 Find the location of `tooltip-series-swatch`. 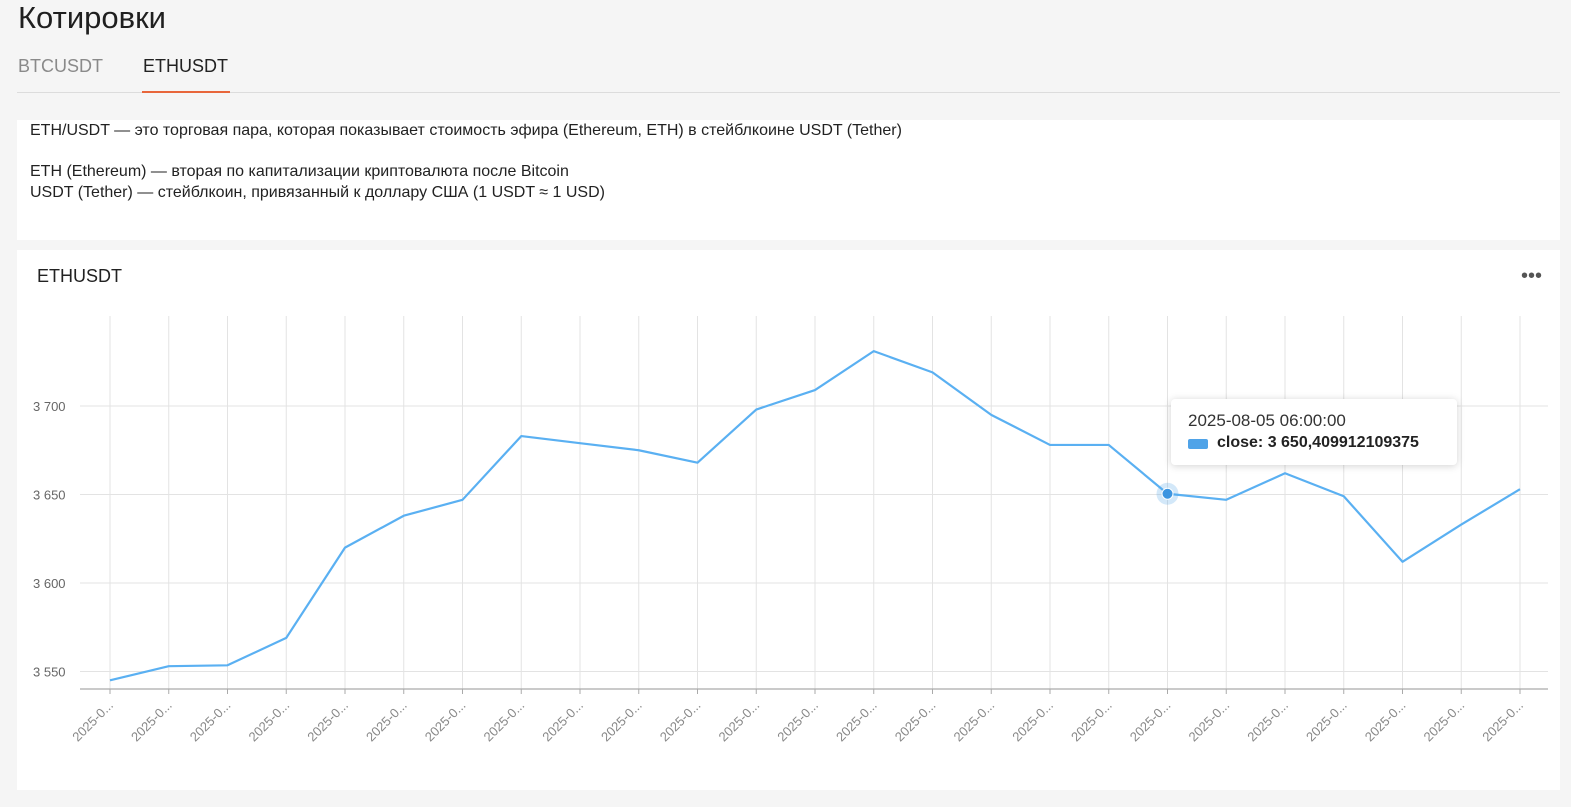

tooltip-series-swatch is located at coordinates (1198, 444).